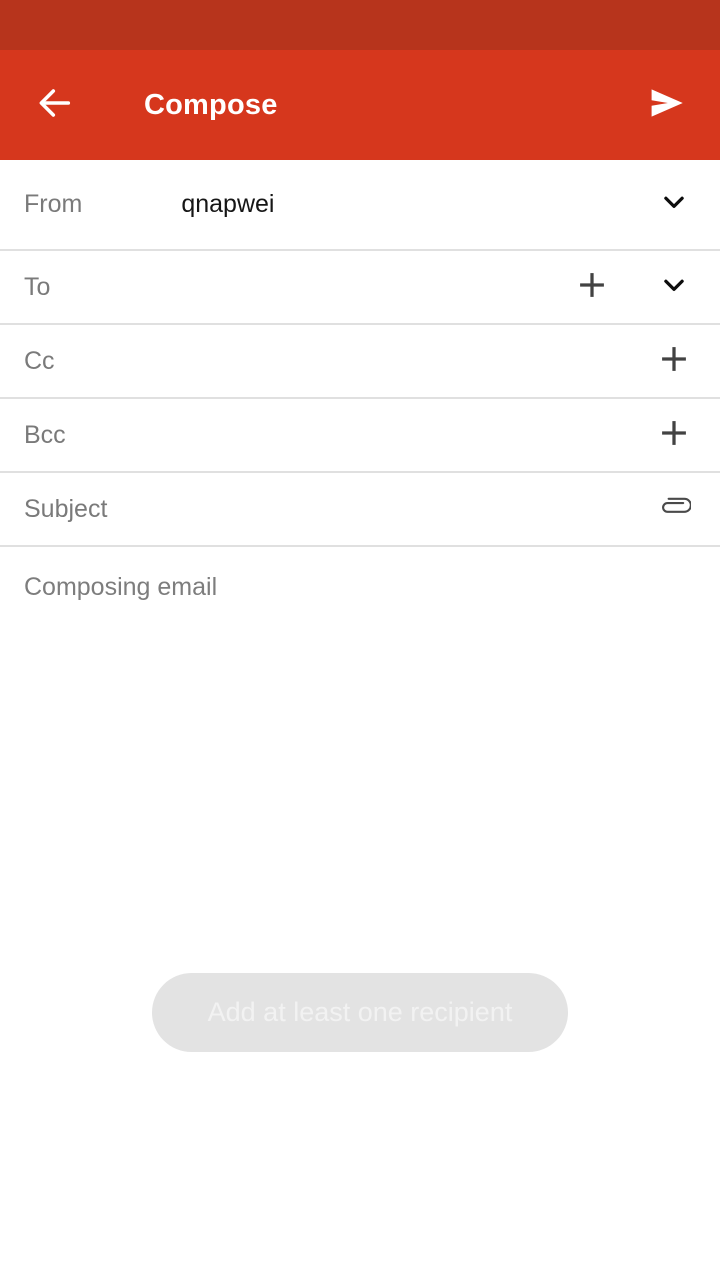 The image size is (720, 1280). What do you see at coordinates (360, 288) in the screenshot?
I see `field-row-to: To` at bounding box center [360, 288].